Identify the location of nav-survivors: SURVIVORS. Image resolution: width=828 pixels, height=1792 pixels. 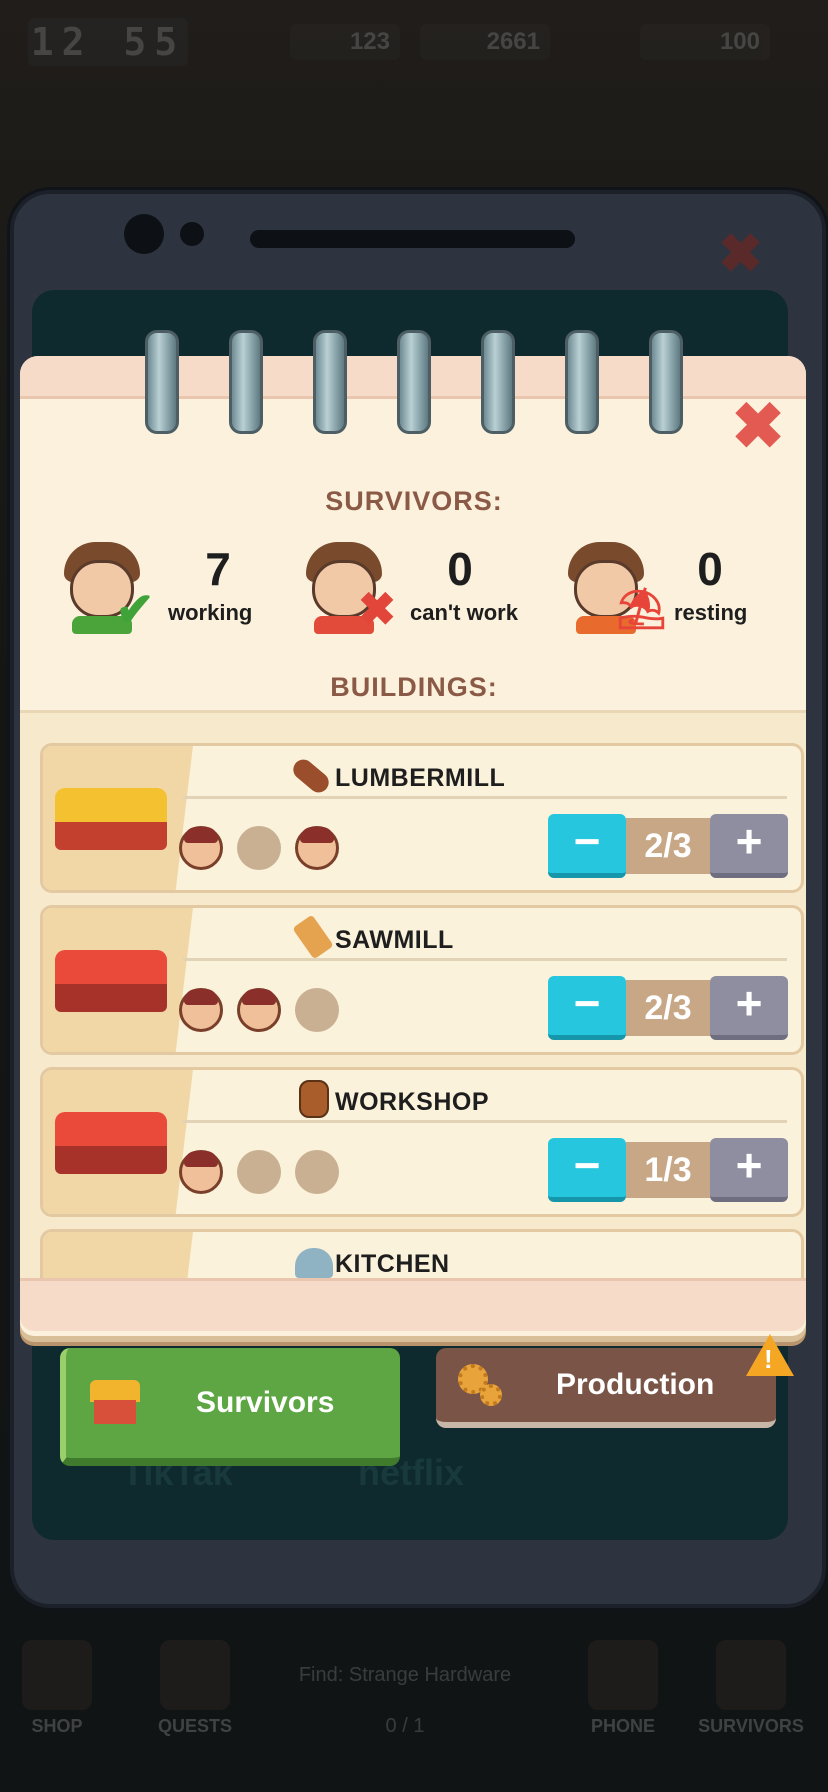
(751, 1695).